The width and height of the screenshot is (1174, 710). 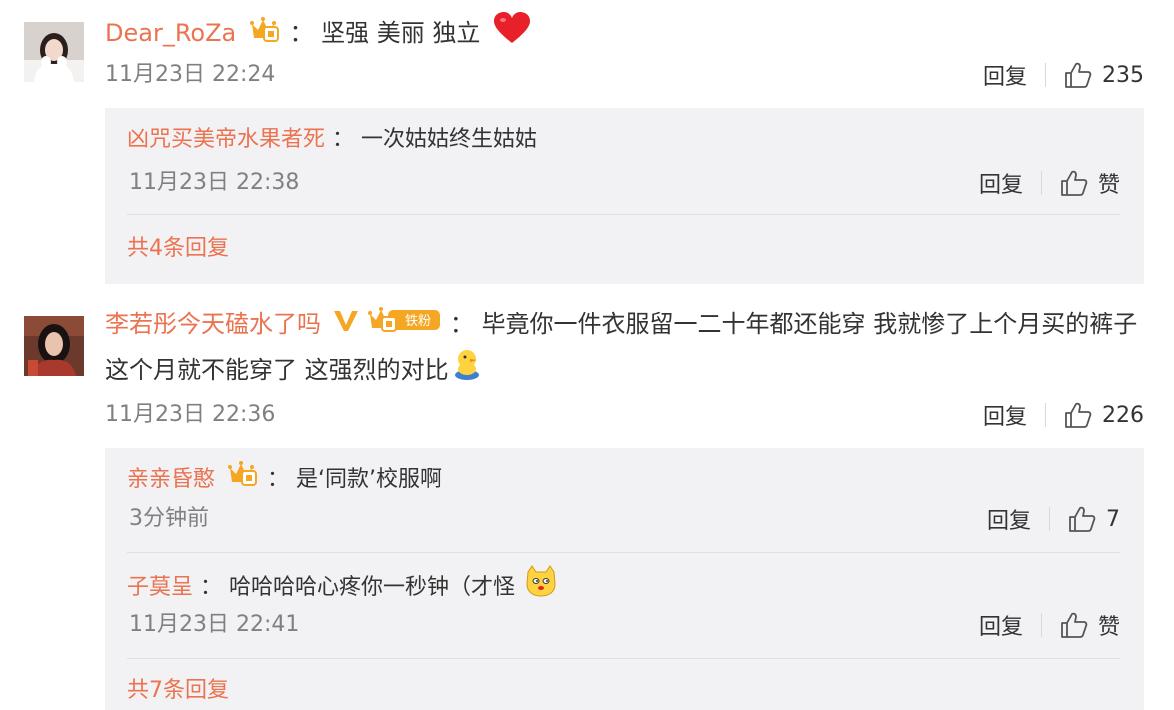 What do you see at coordinates (1113, 519) in the screenshot?
I see `like-count: 7` at bounding box center [1113, 519].